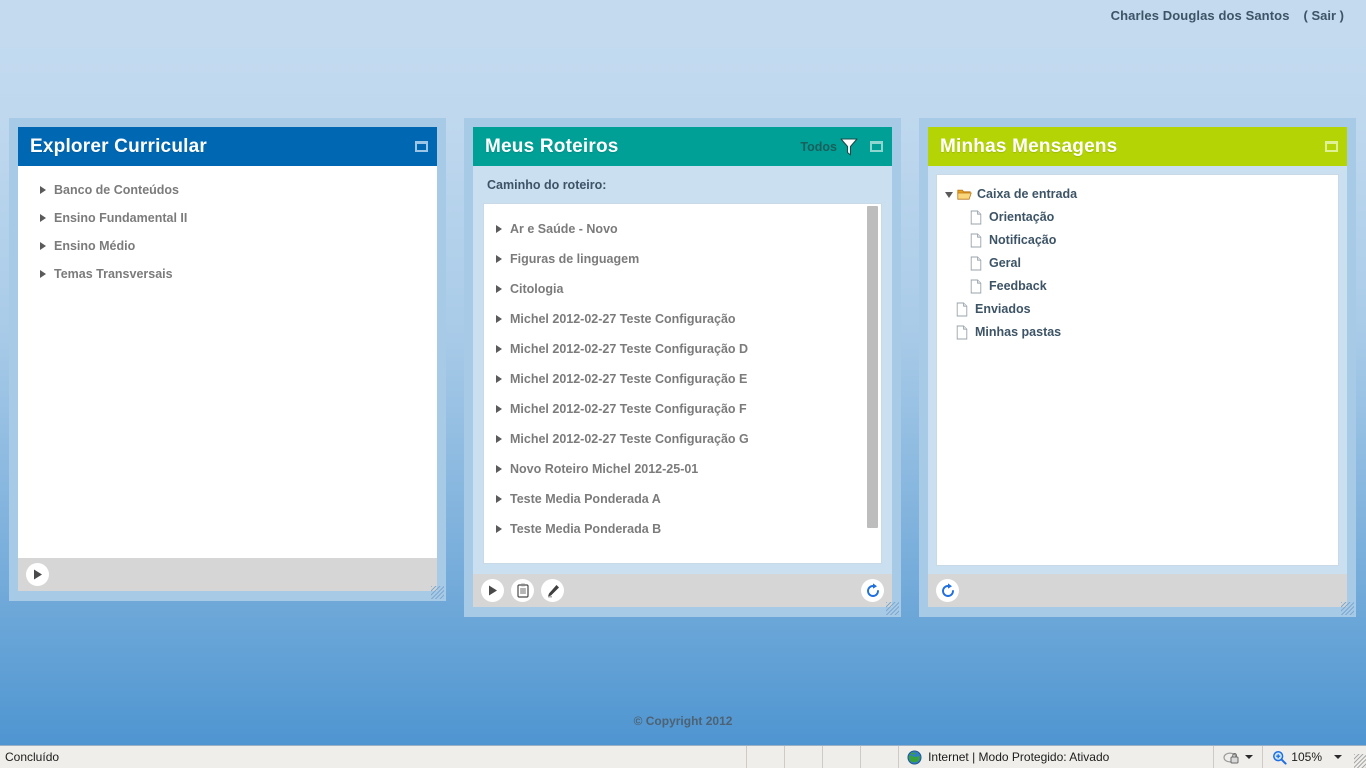  What do you see at coordinates (849, 146) in the screenshot?
I see `funnel-icon` at bounding box center [849, 146].